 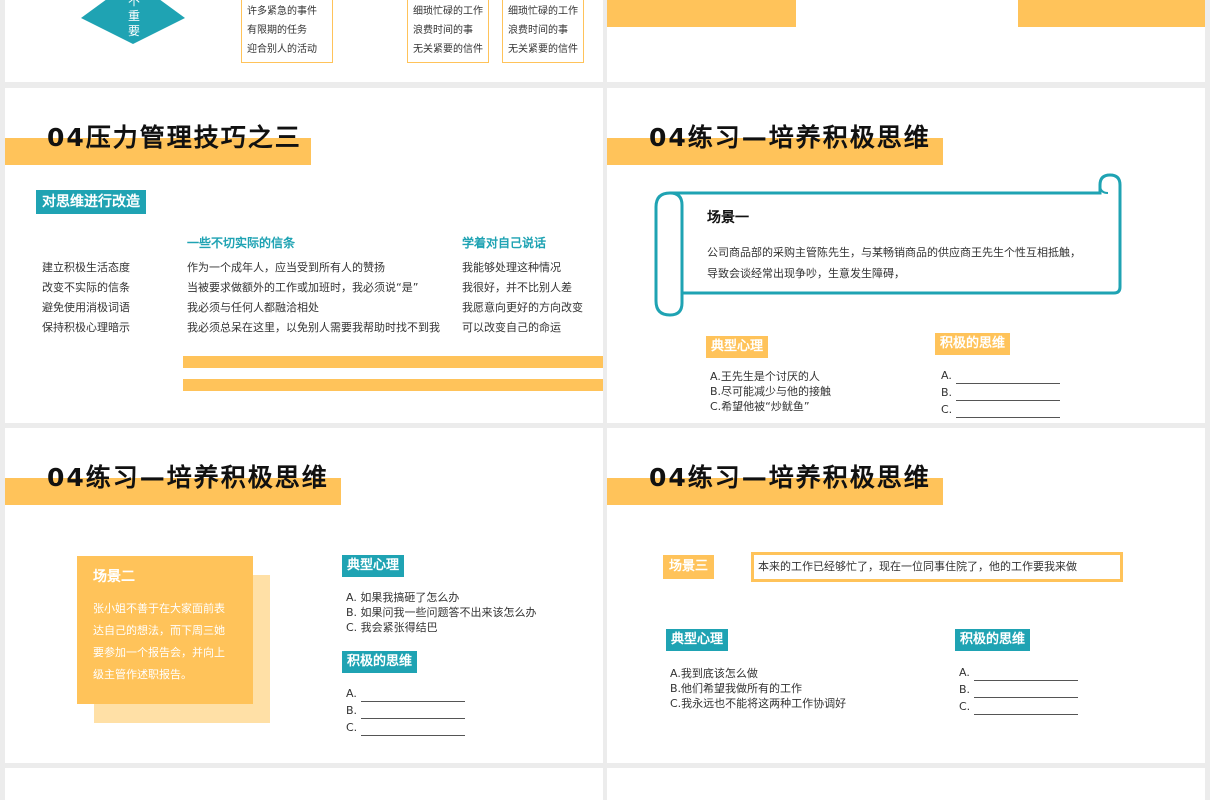 What do you see at coordinates (86, 307) in the screenshot?
I see `list-item: 避免使用消极词语` at bounding box center [86, 307].